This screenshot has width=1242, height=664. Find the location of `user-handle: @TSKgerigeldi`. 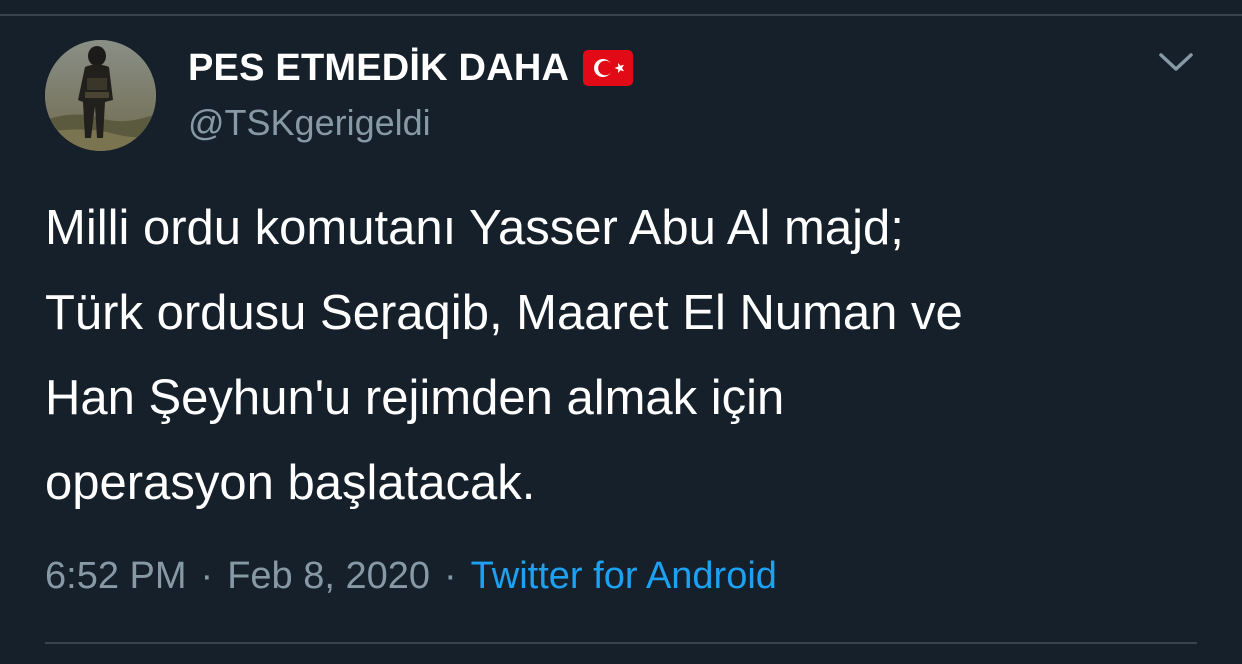

user-handle: @TSKgerigeldi is located at coordinates (309, 123).